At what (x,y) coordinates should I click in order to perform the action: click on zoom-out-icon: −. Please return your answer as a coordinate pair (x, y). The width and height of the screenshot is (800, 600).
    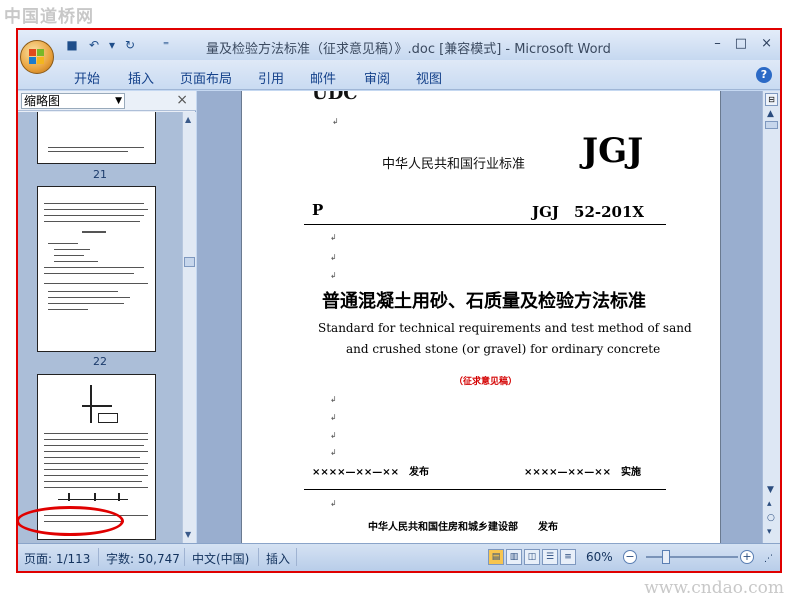
    Looking at the image, I should click on (630, 557).